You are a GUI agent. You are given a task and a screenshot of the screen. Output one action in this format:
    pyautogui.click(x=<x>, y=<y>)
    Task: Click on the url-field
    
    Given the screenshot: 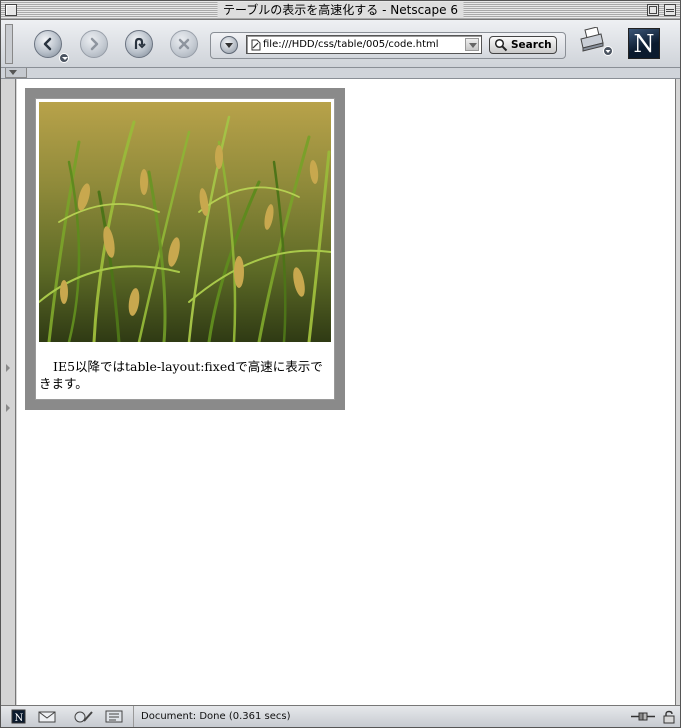 What is the action you would take?
    pyautogui.click(x=364, y=44)
    